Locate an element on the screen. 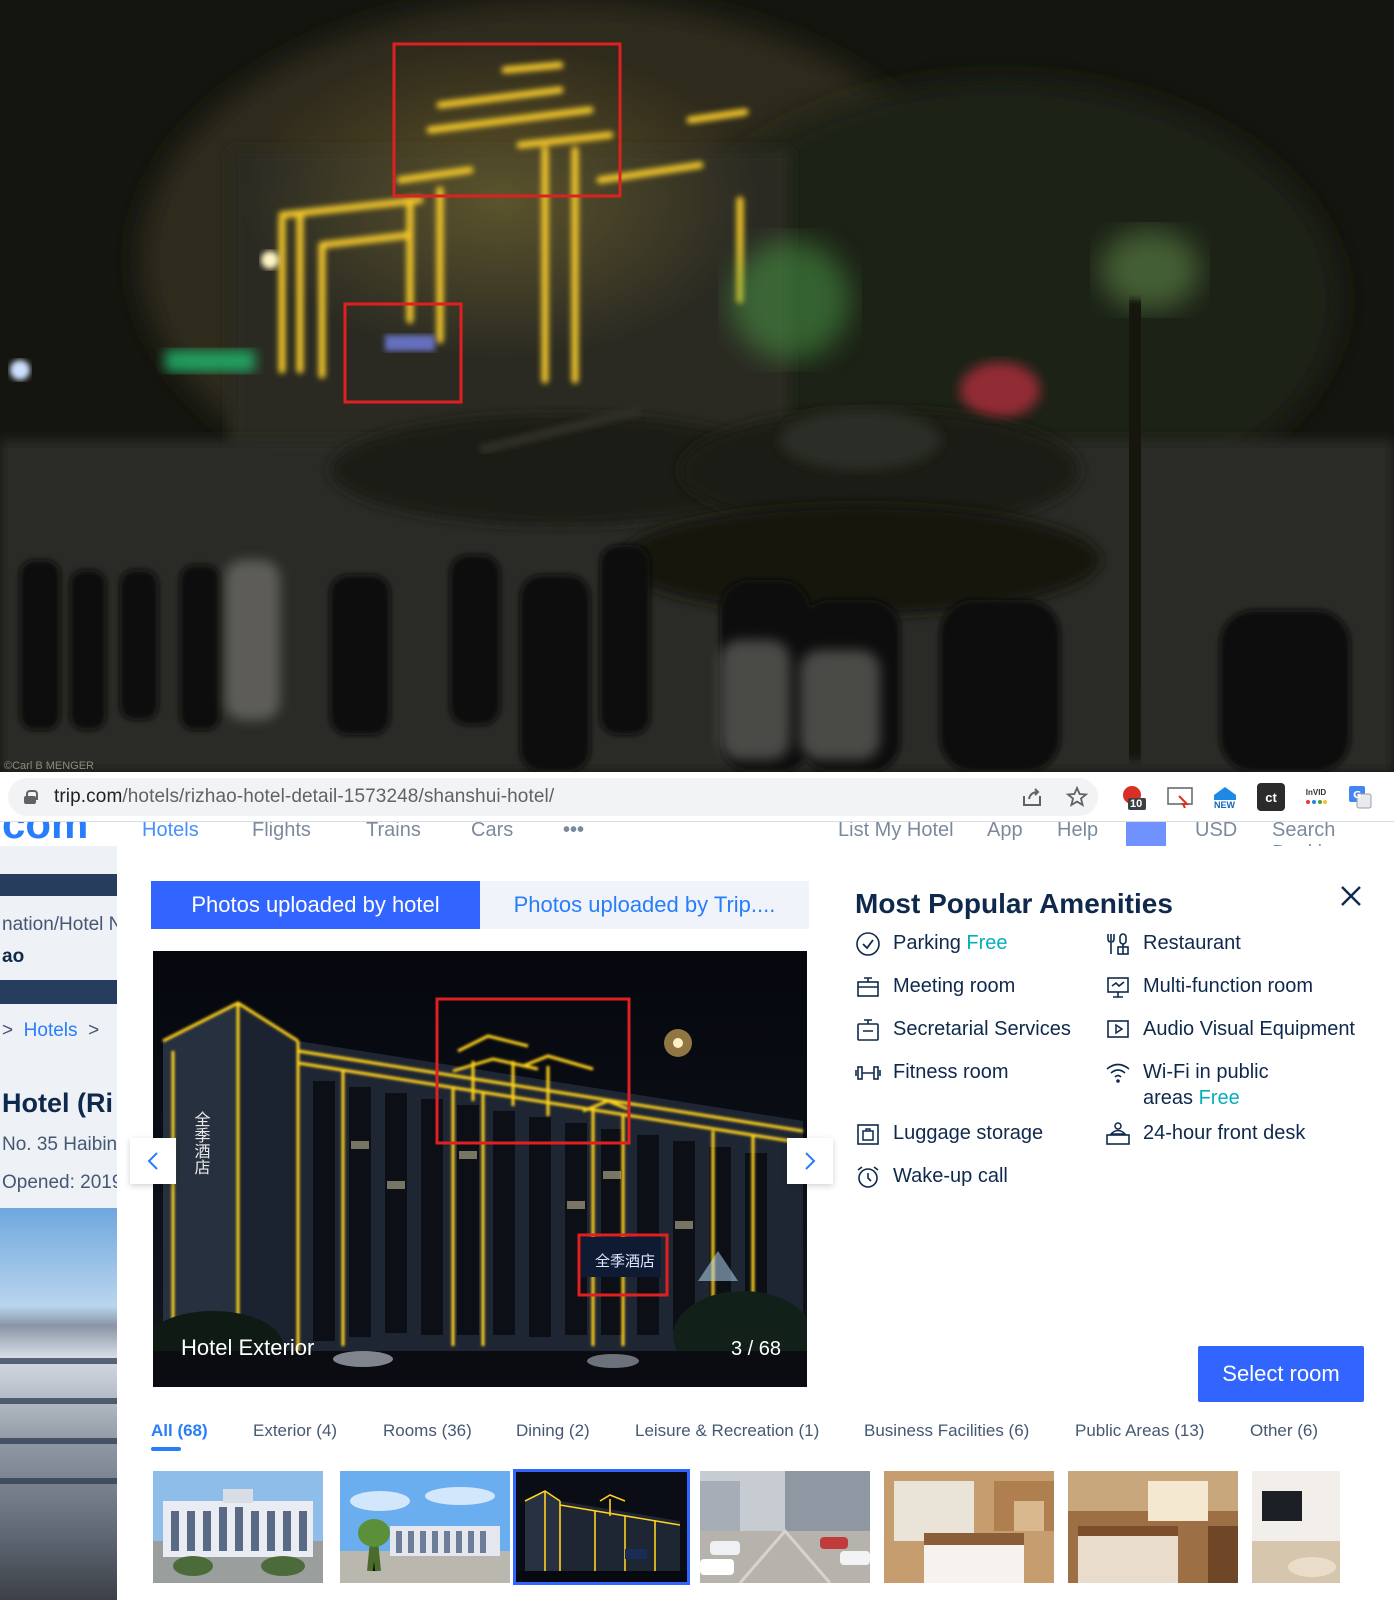 The height and width of the screenshot is (1600, 1394). restaurant-icon is located at coordinates (1118, 944).